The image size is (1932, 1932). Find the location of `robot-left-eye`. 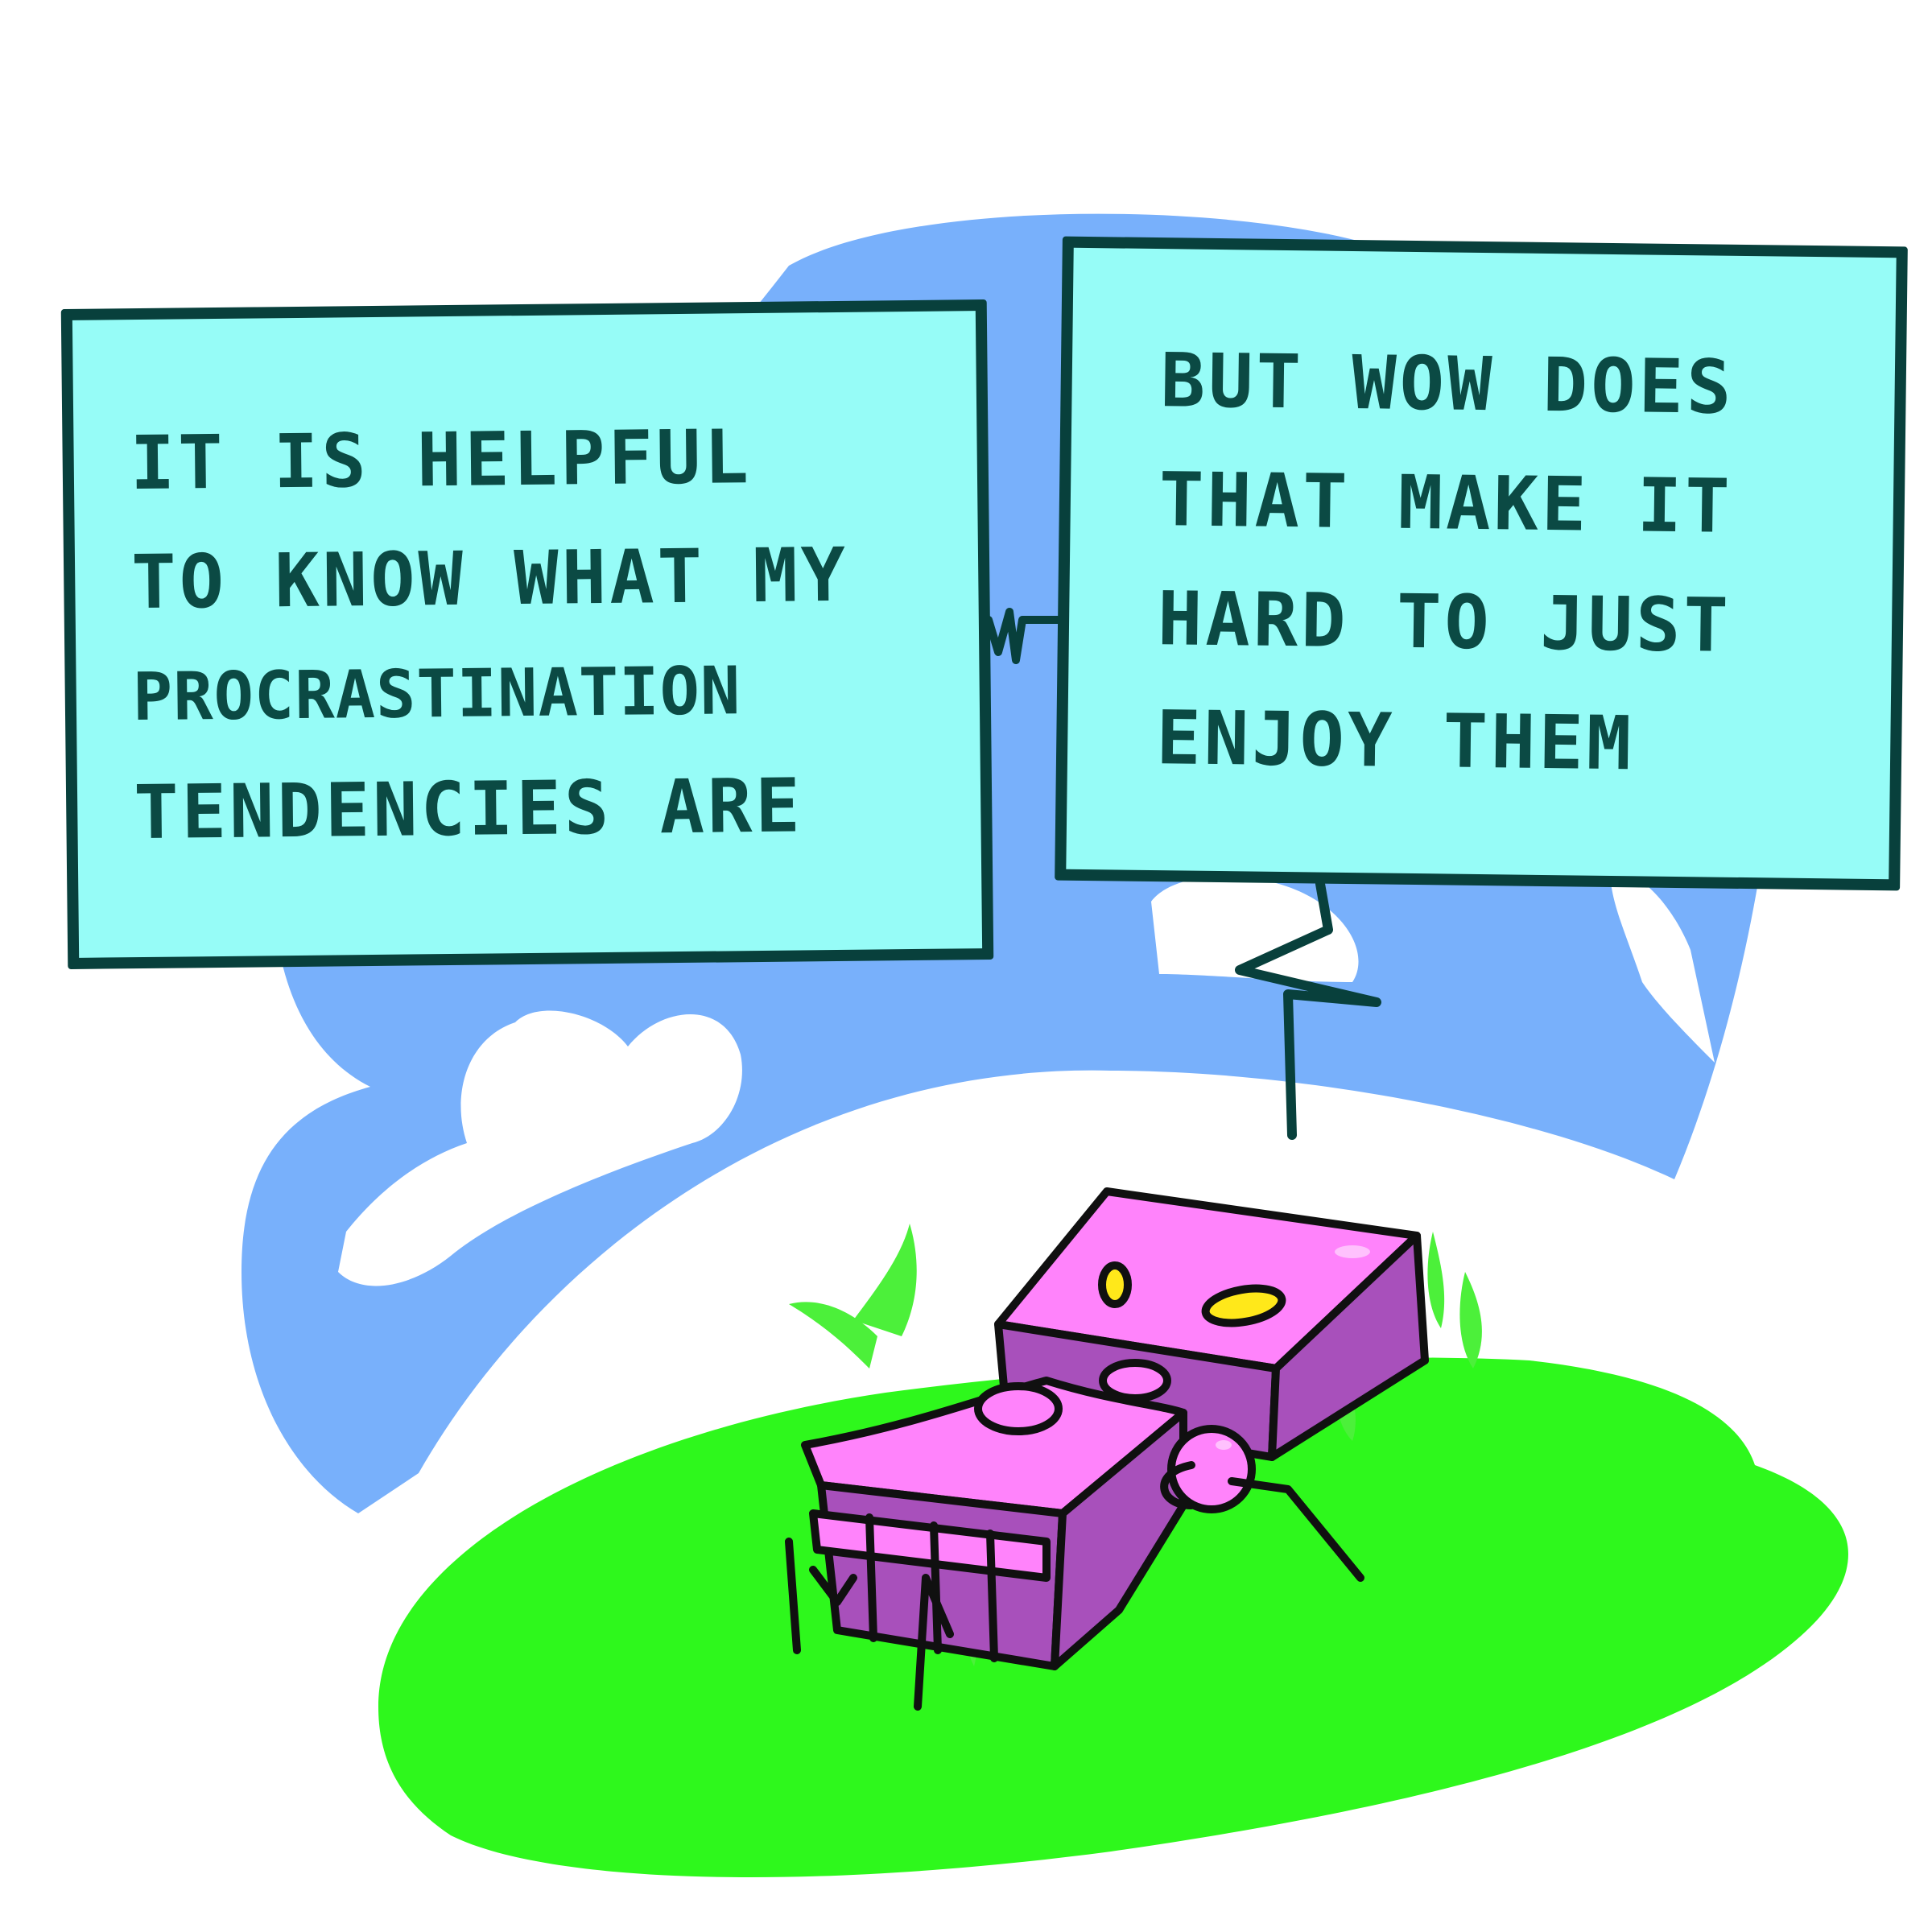

robot-left-eye is located at coordinates (1115, 1284).